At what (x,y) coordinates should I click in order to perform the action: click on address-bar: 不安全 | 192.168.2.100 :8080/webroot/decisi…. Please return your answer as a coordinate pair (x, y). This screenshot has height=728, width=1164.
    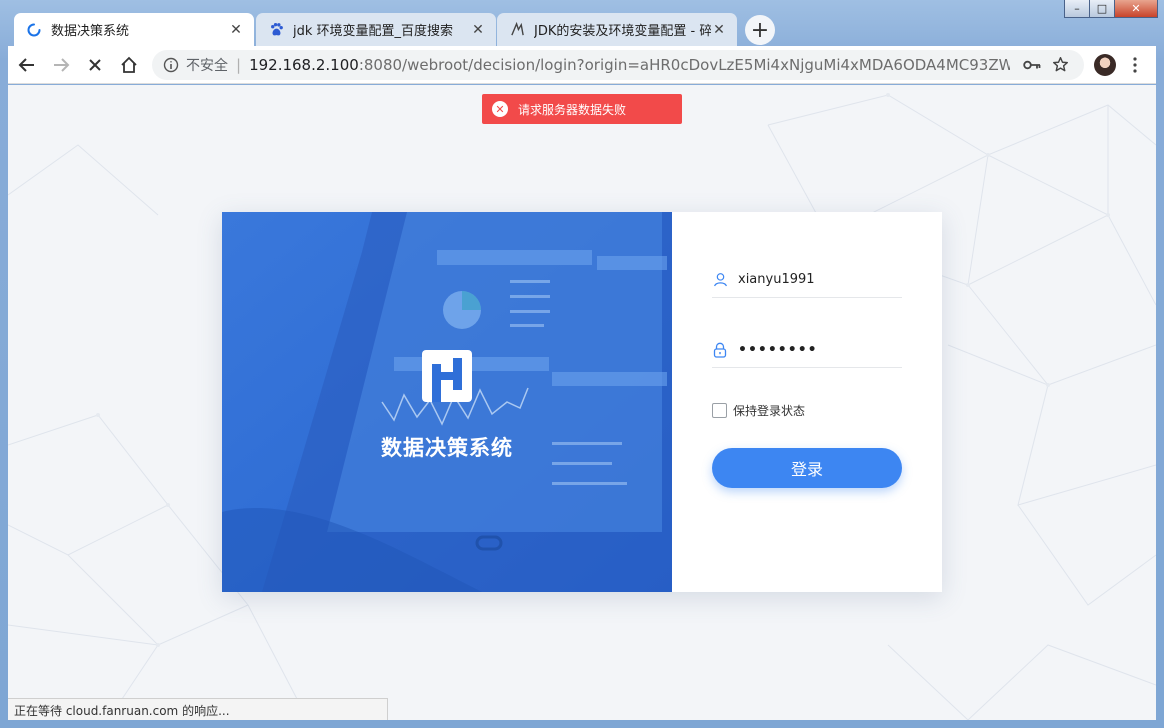
    Looking at the image, I should click on (618, 64).